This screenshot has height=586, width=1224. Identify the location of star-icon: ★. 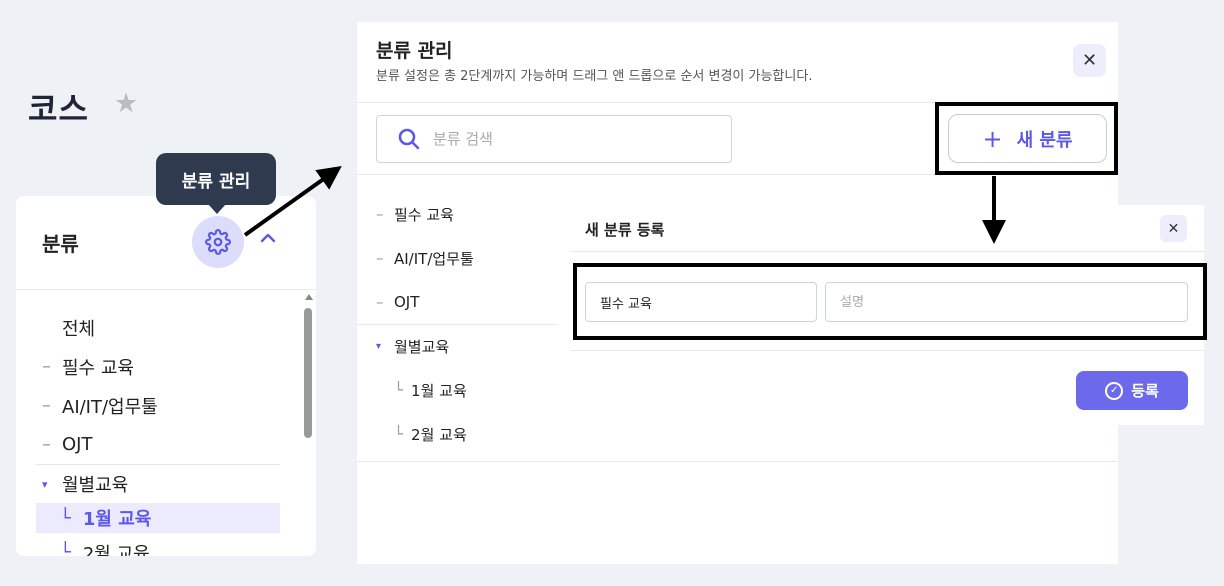
(126, 103).